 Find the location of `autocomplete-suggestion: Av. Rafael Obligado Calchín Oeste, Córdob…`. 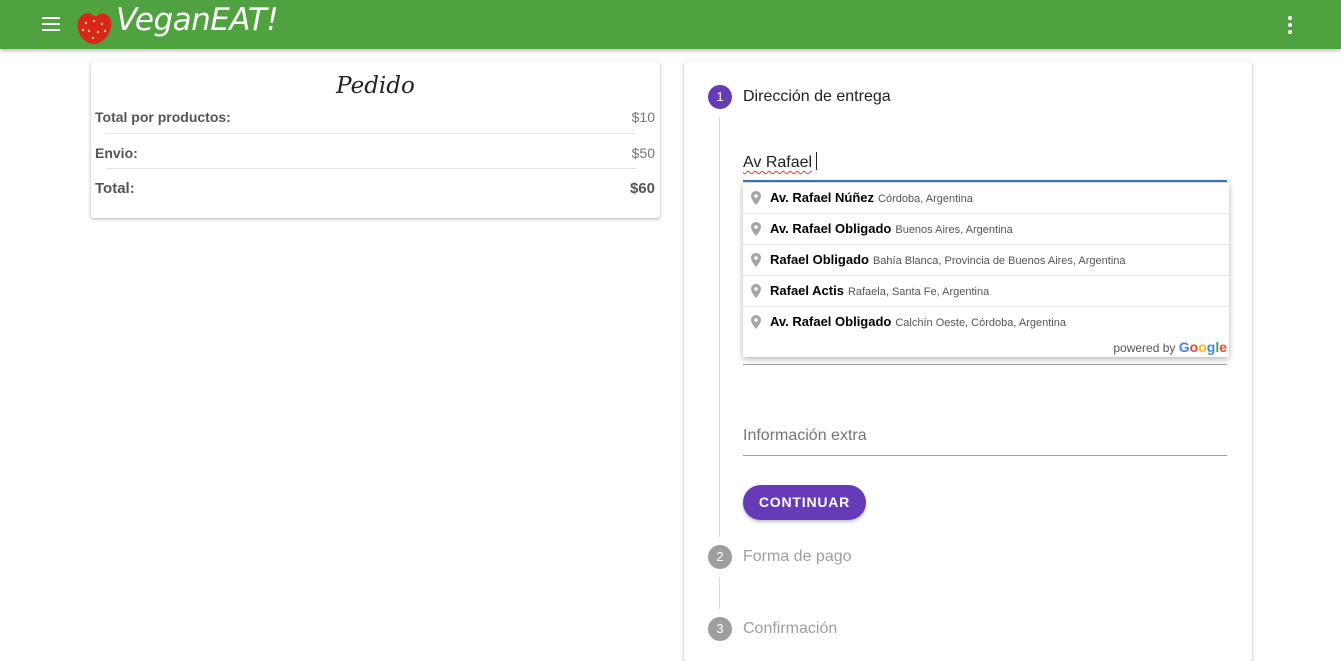

autocomplete-suggestion: Av. Rafael Obligado Calchín Oeste, Córdob… is located at coordinates (986, 322).